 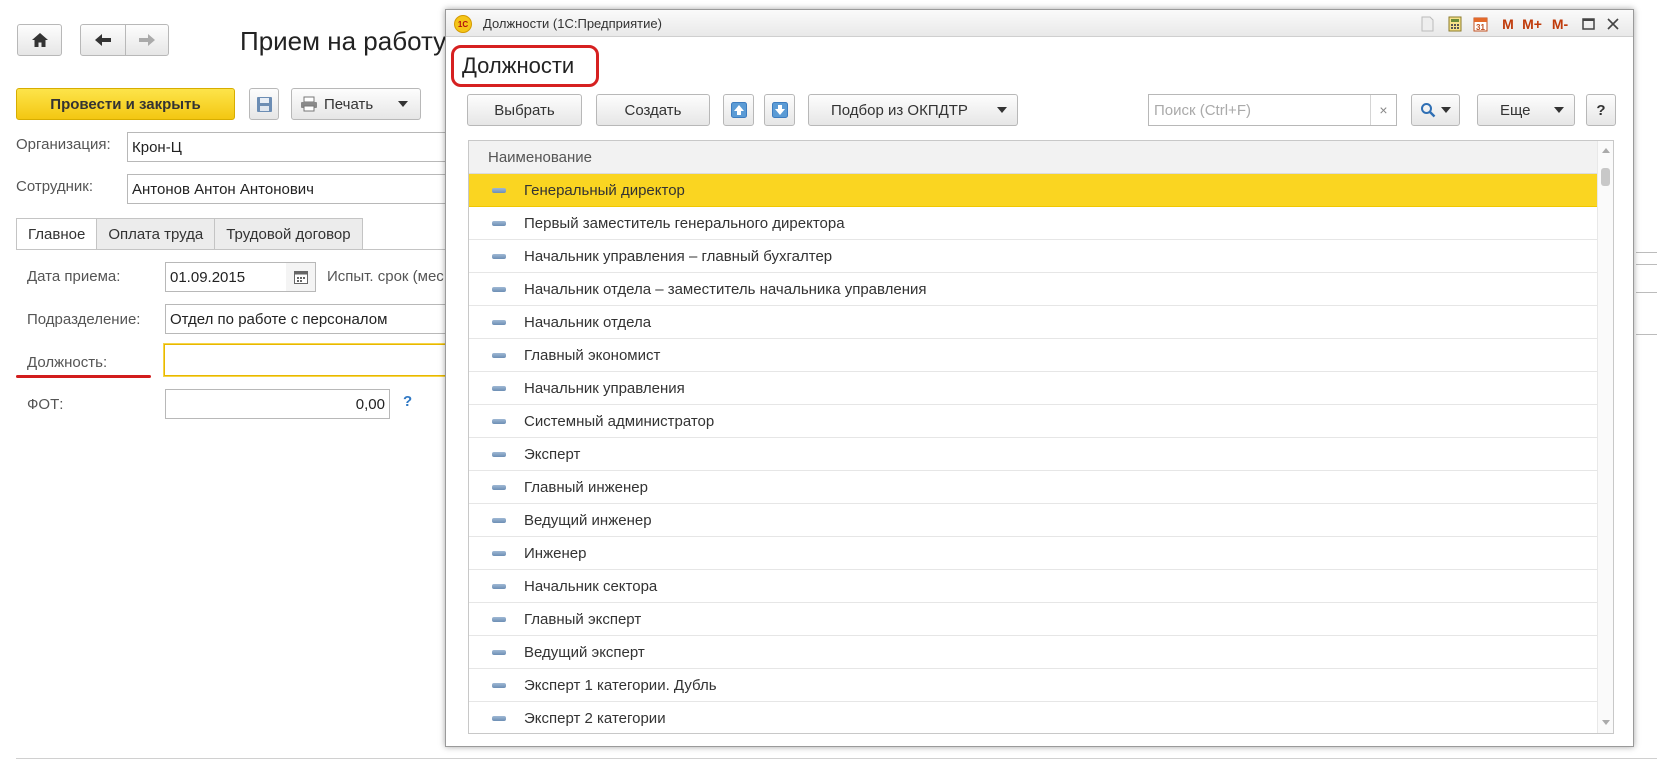 What do you see at coordinates (83, 376) in the screenshot?
I see `highlight-underline` at bounding box center [83, 376].